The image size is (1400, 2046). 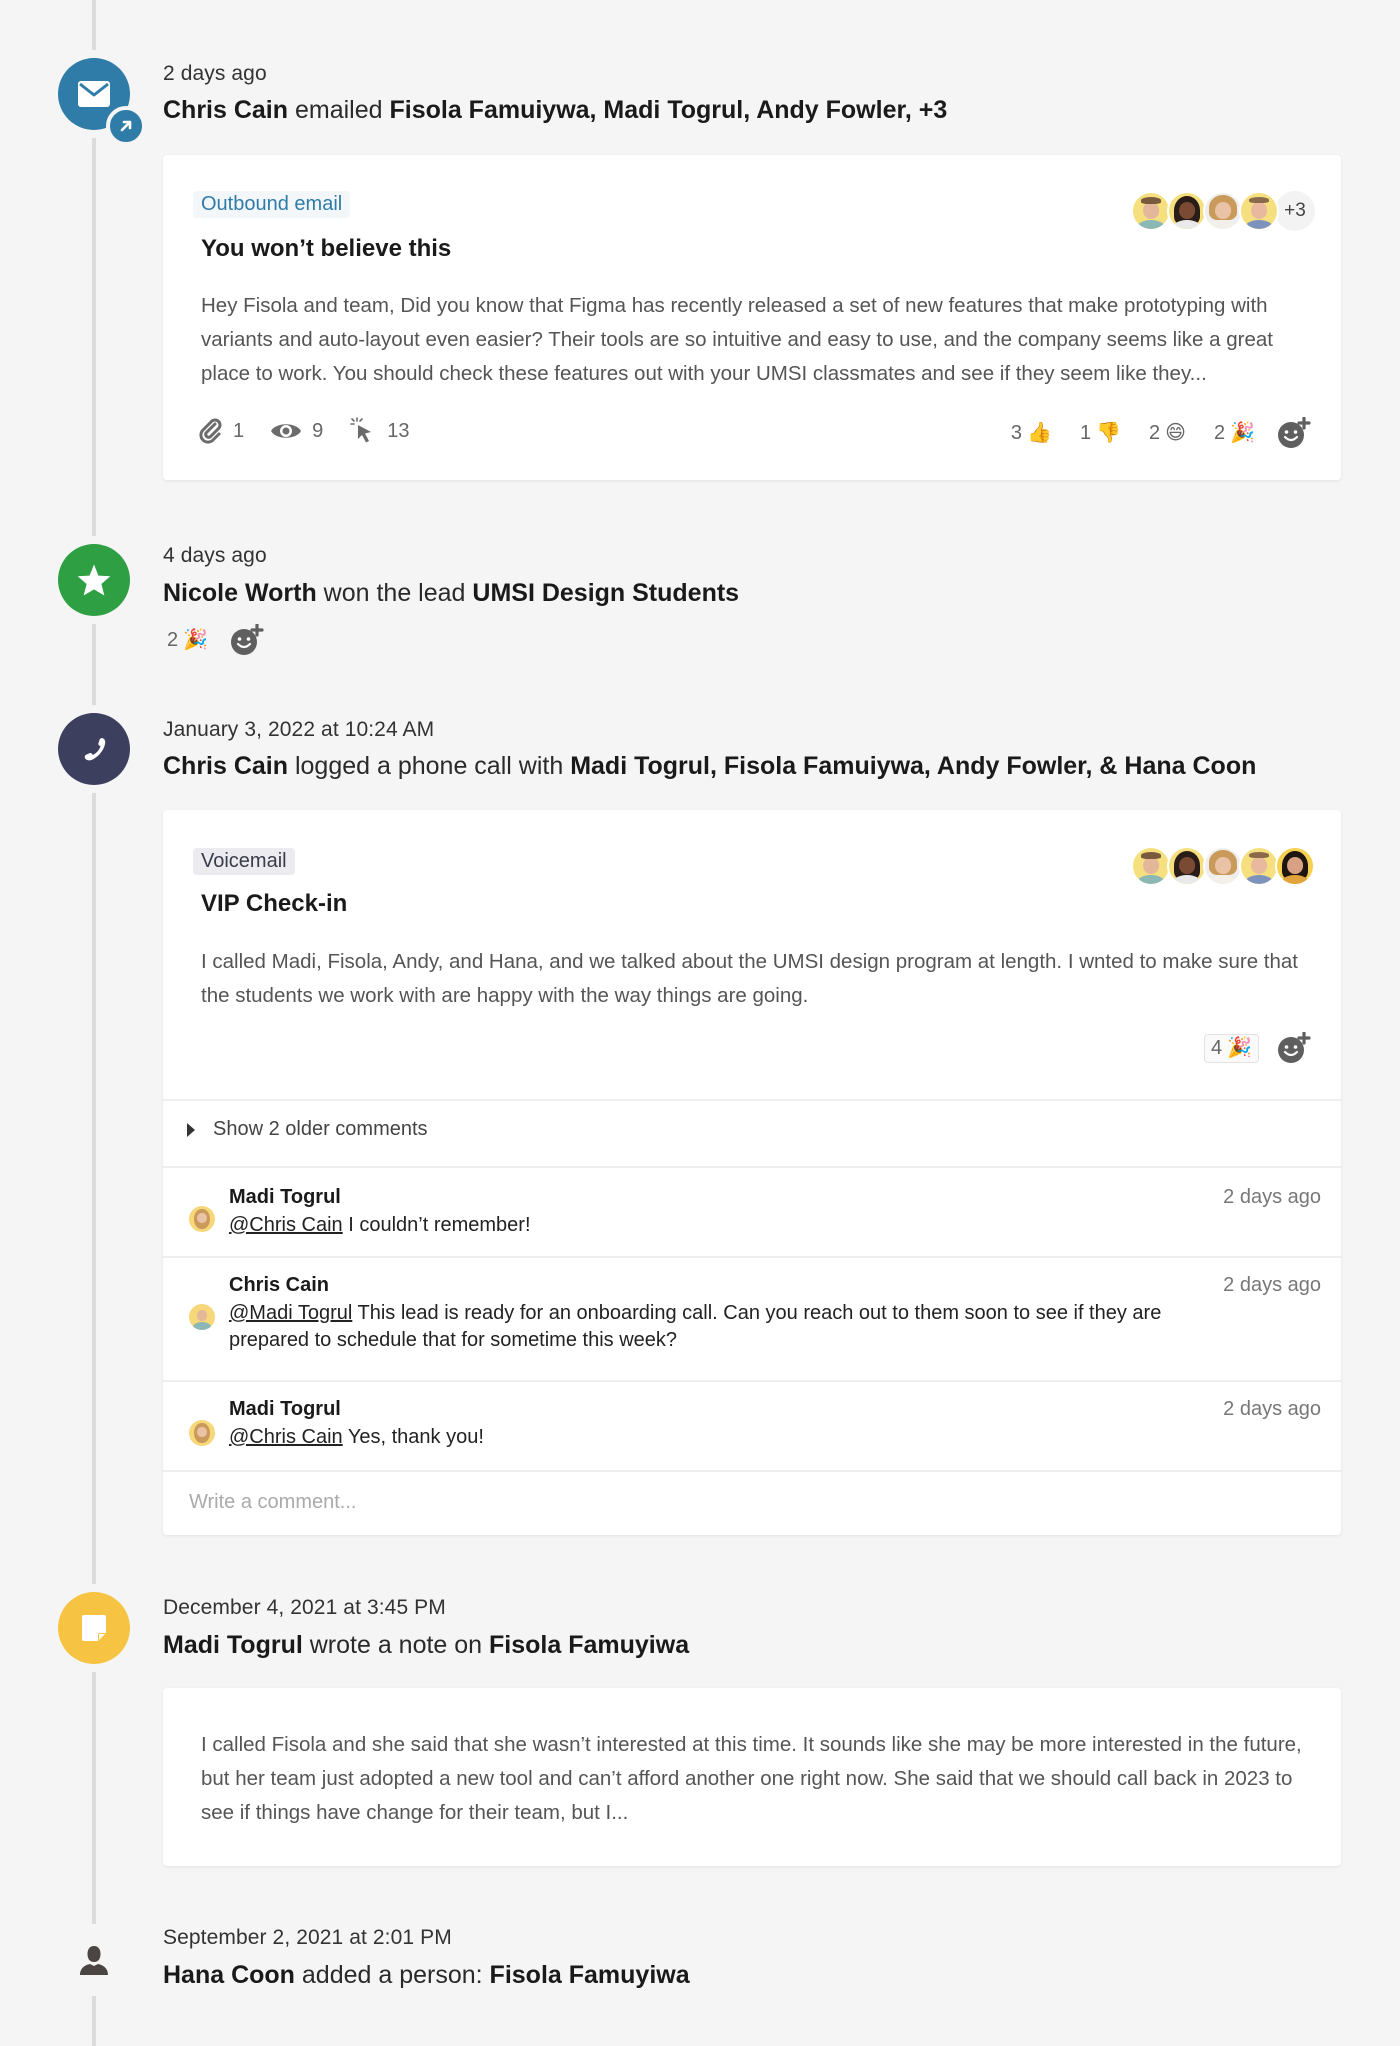 What do you see at coordinates (361, 430) in the screenshot?
I see `cursor-click-icon` at bounding box center [361, 430].